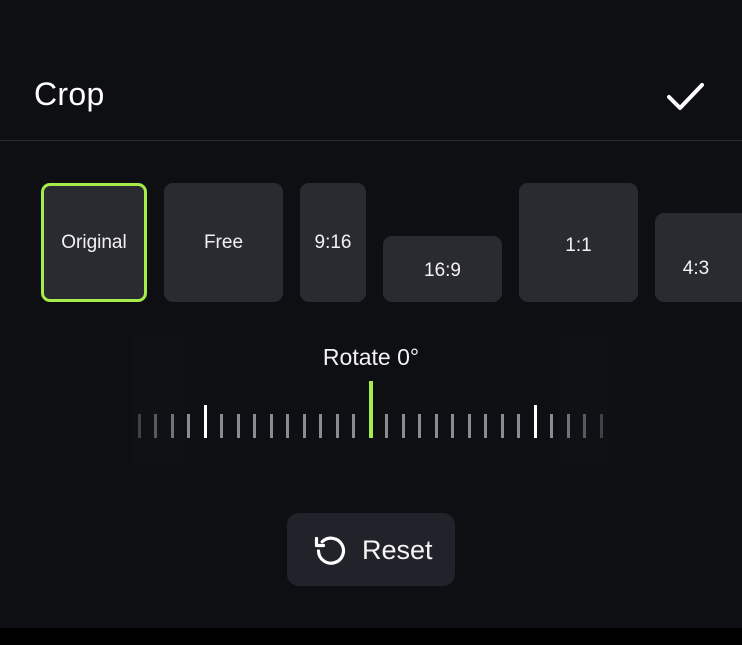 Image resolution: width=742 pixels, height=645 pixels. Describe the element at coordinates (330, 550) in the screenshot. I see `reset-rotate-icon` at that location.